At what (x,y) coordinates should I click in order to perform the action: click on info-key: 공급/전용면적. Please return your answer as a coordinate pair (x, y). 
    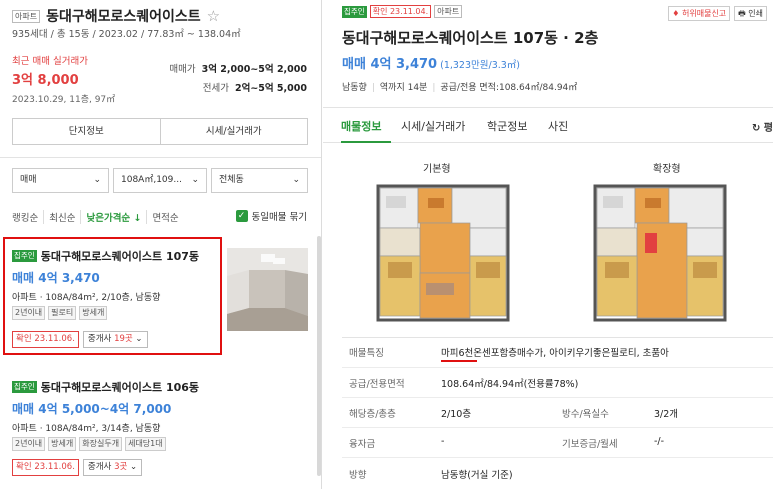
    Looking at the image, I should click on (377, 384).